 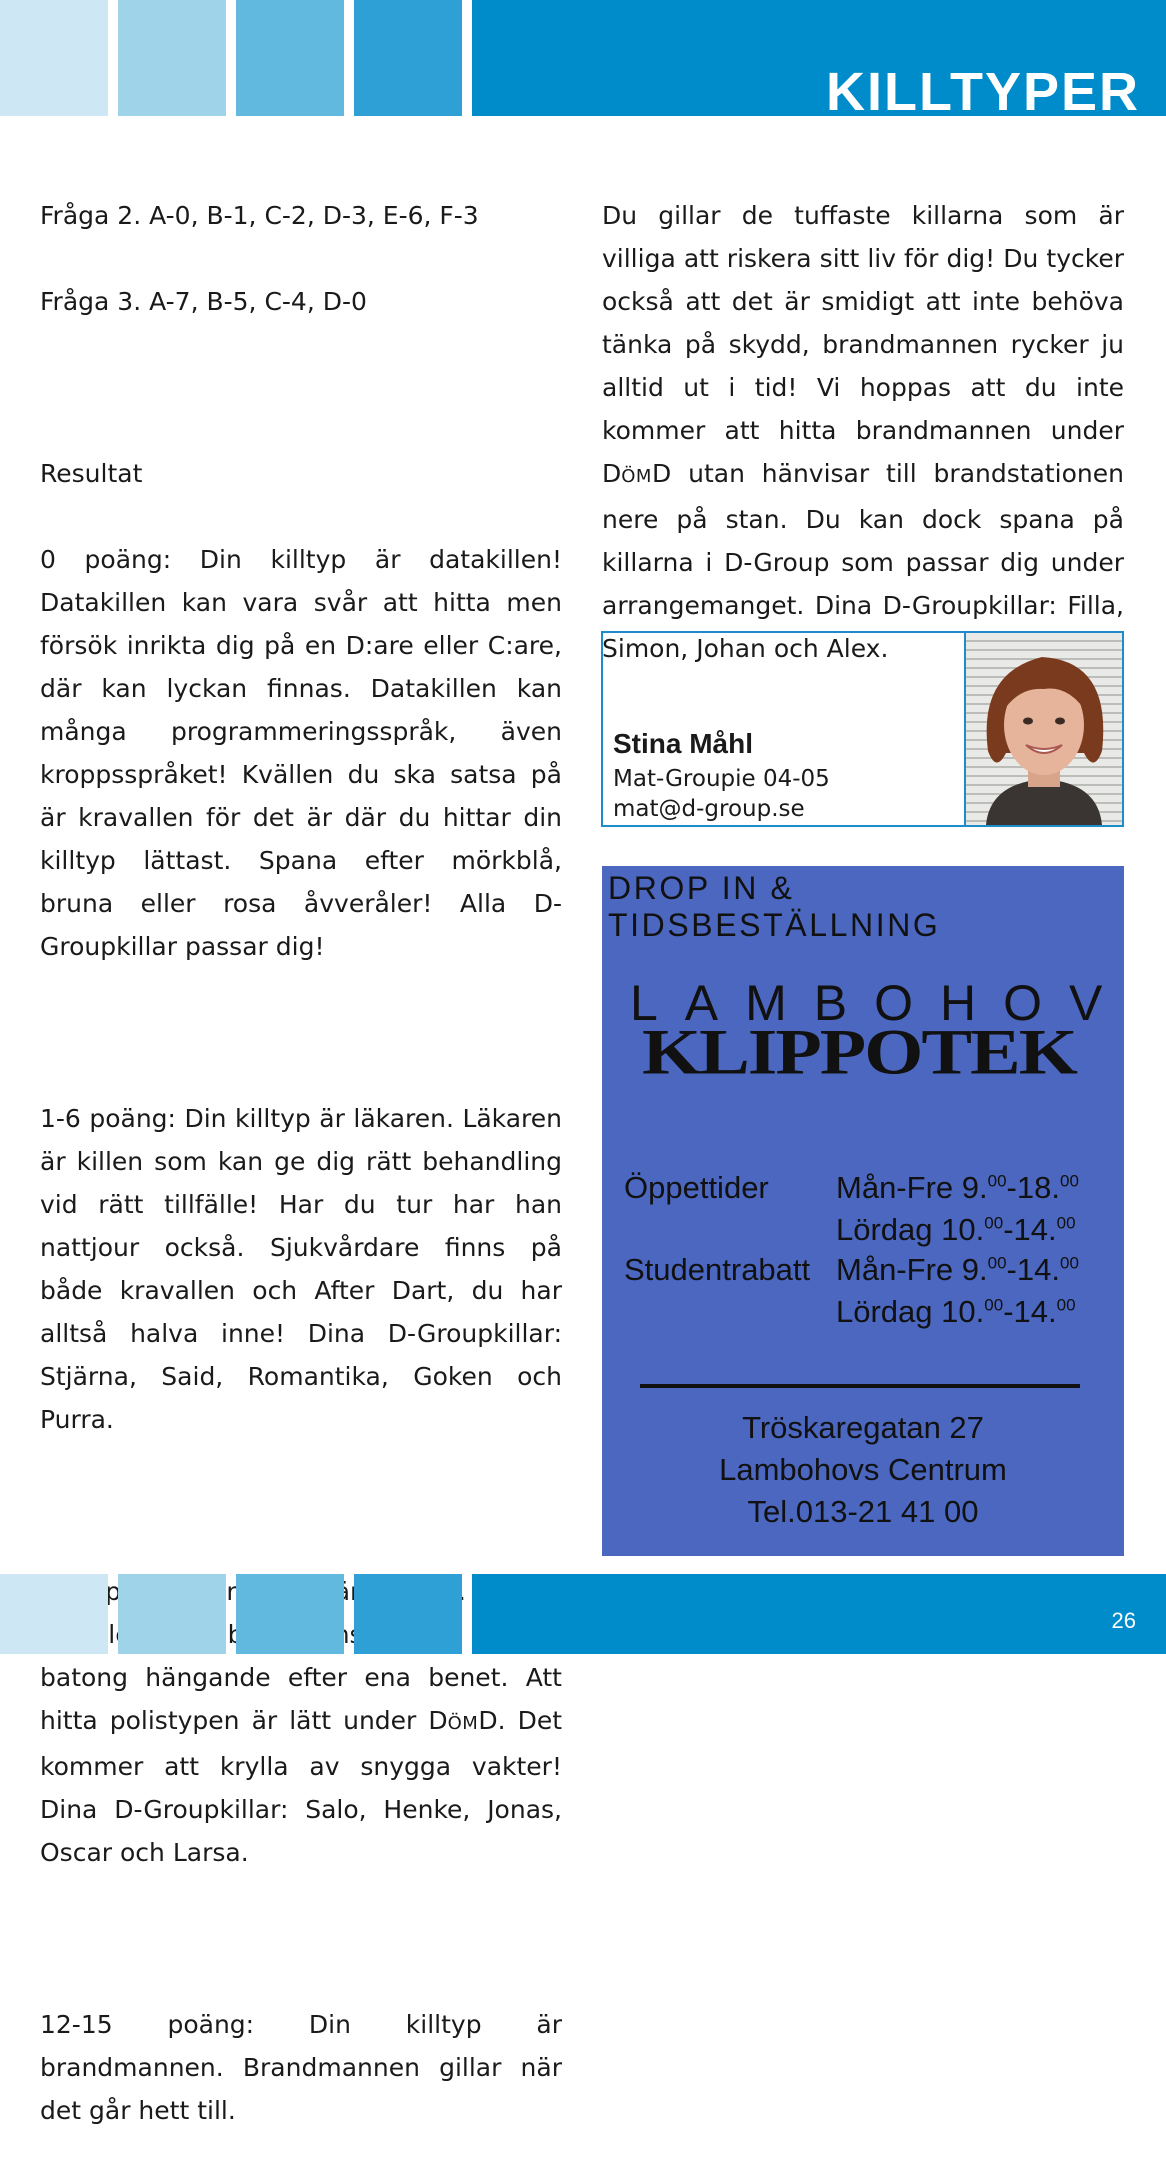 I want to click on answer-key-q2: Fråga 2. A-0, B-1, C-2, D-3, E-6, F-3, so click(x=259, y=215).